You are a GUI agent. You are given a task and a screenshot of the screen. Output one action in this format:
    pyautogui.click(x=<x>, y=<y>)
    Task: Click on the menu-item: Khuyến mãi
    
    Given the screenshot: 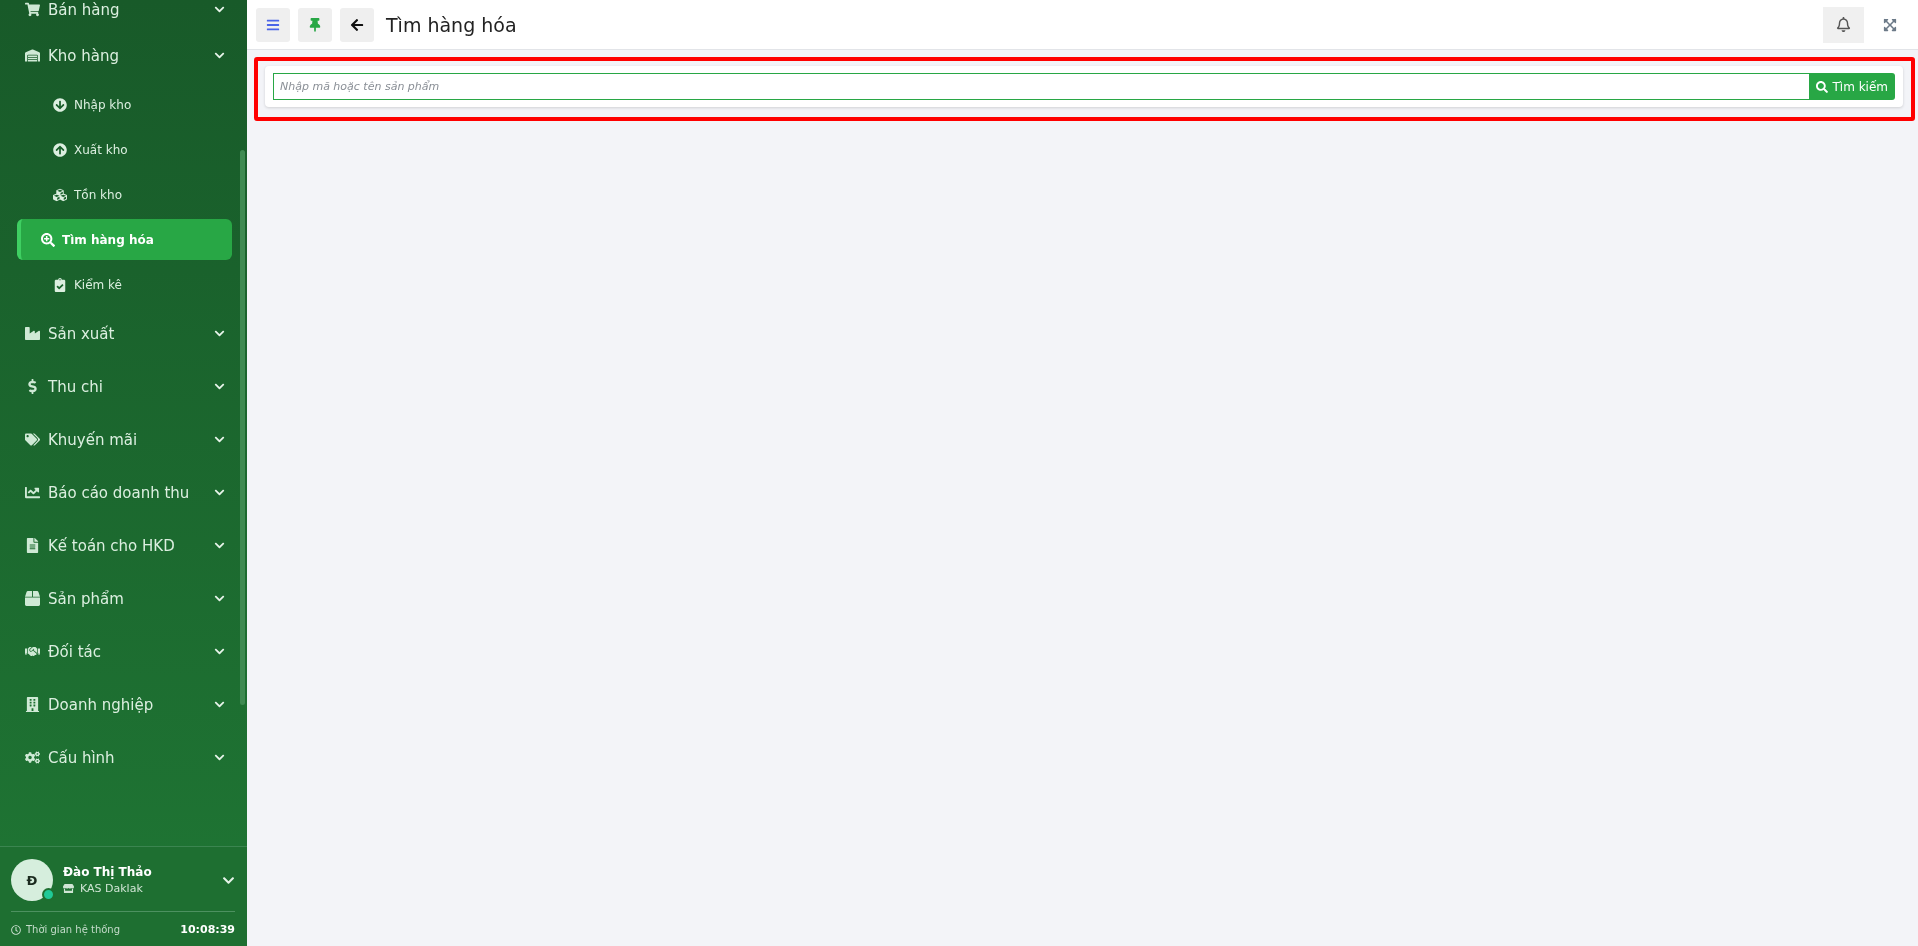 What is the action you would take?
    pyautogui.click(x=123, y=439)
    